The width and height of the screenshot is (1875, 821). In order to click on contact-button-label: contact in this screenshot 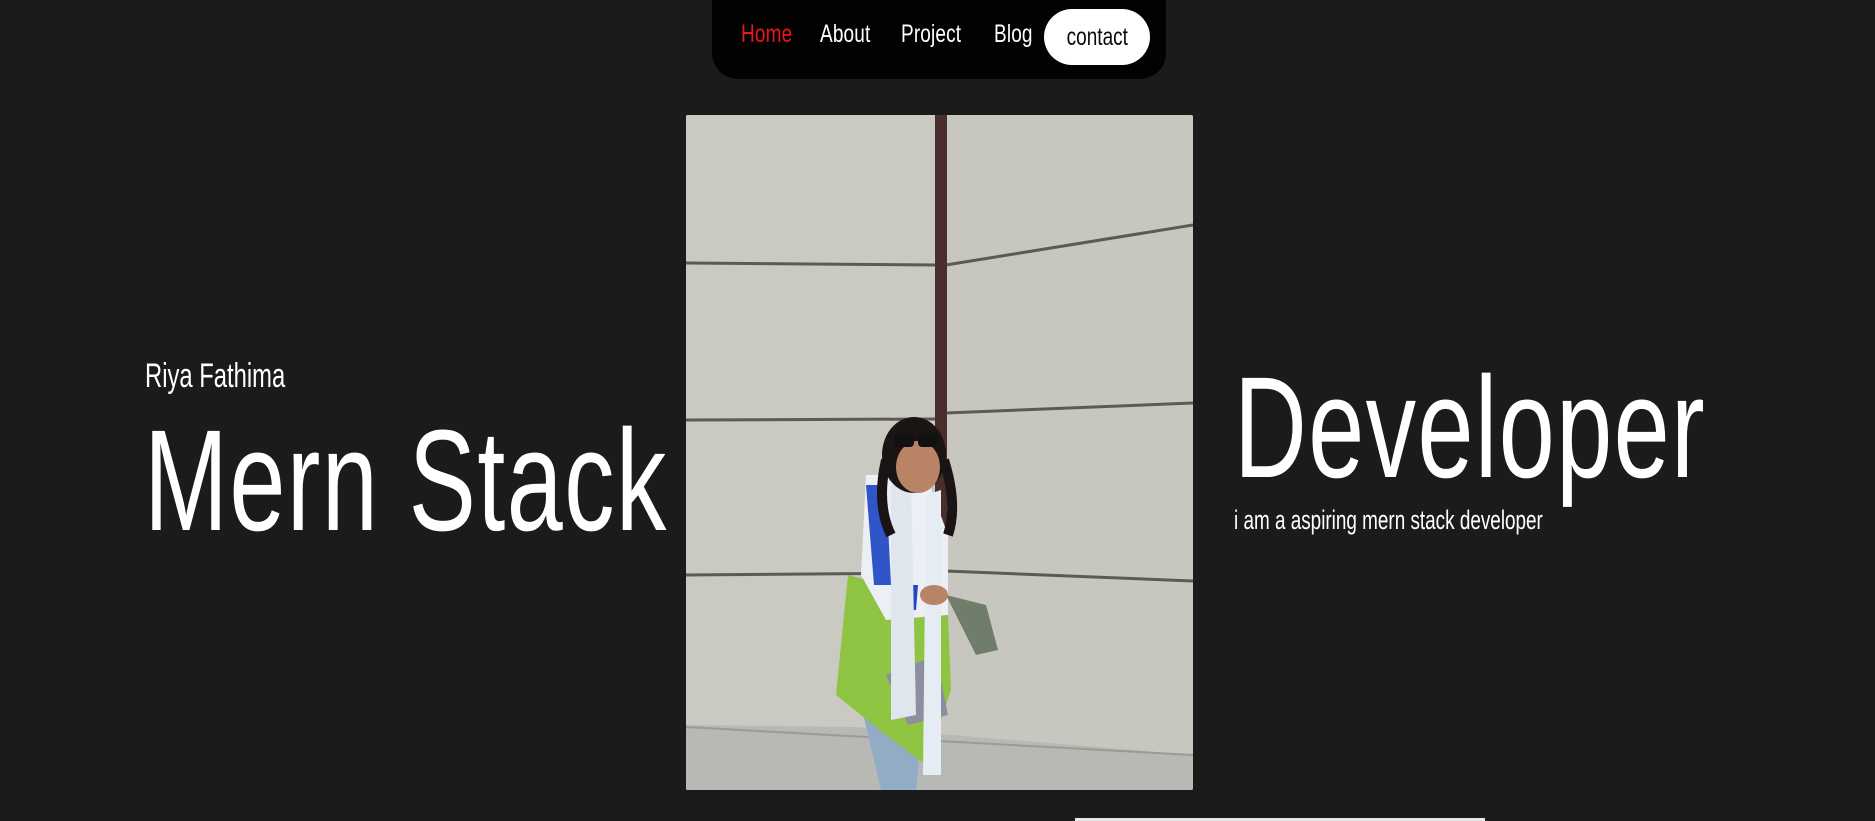, I will do `click(1097, 36)`.